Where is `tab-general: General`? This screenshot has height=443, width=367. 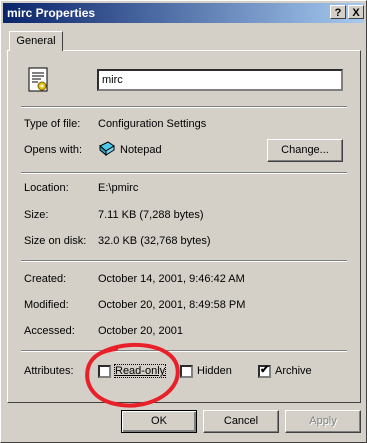 tab-general: General is located at coordinates (36, 41).